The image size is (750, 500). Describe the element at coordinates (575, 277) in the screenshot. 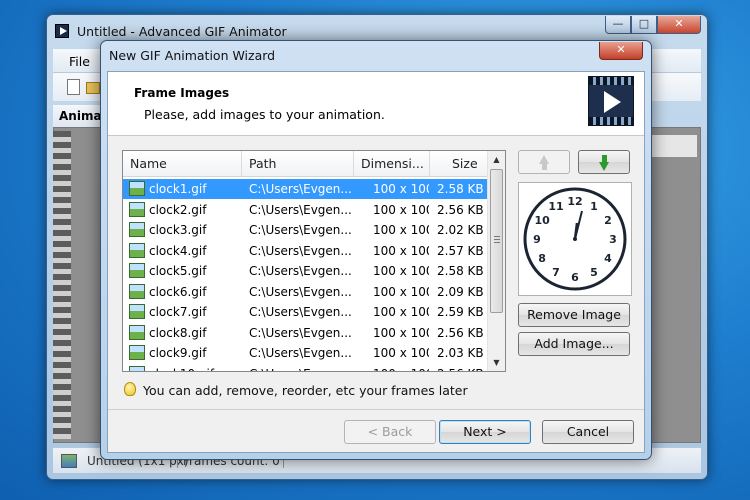

I see `clock-number: 6` at that location.